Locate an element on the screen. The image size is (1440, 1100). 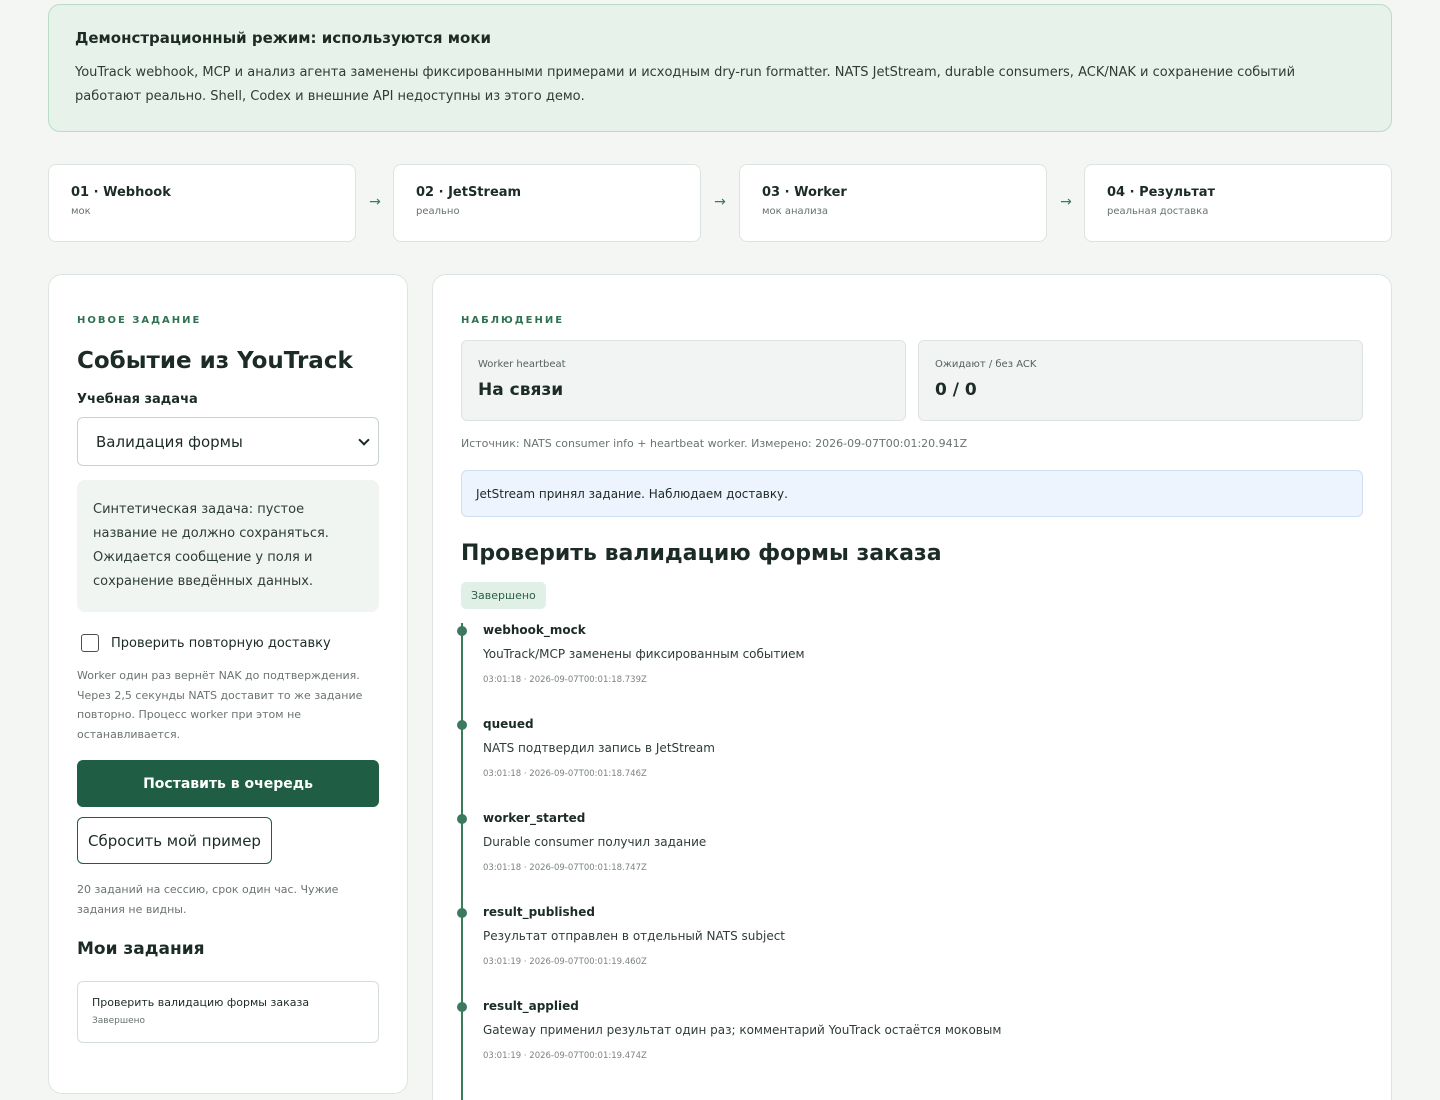
step-webhook: 01 · Webhook мок is located at coordinates (202, 203).